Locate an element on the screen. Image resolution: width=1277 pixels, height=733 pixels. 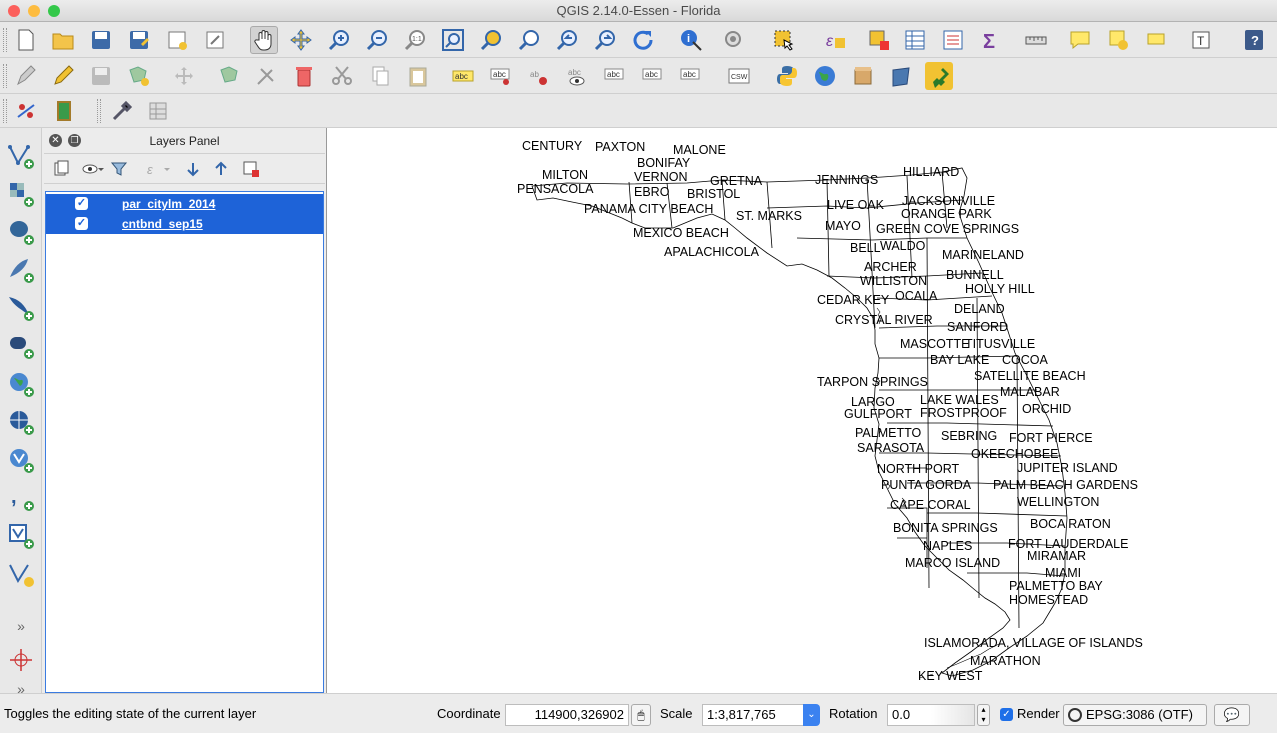
open-project-icon is located at coordinates (63, 40).